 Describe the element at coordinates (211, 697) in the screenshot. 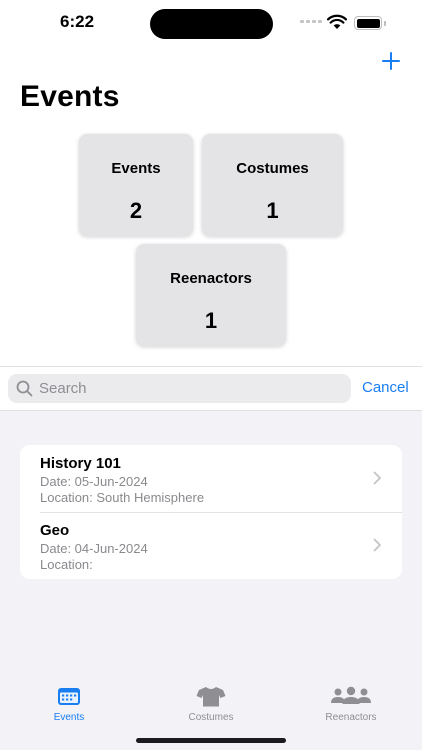

I see `tshirt-icon` at that location.